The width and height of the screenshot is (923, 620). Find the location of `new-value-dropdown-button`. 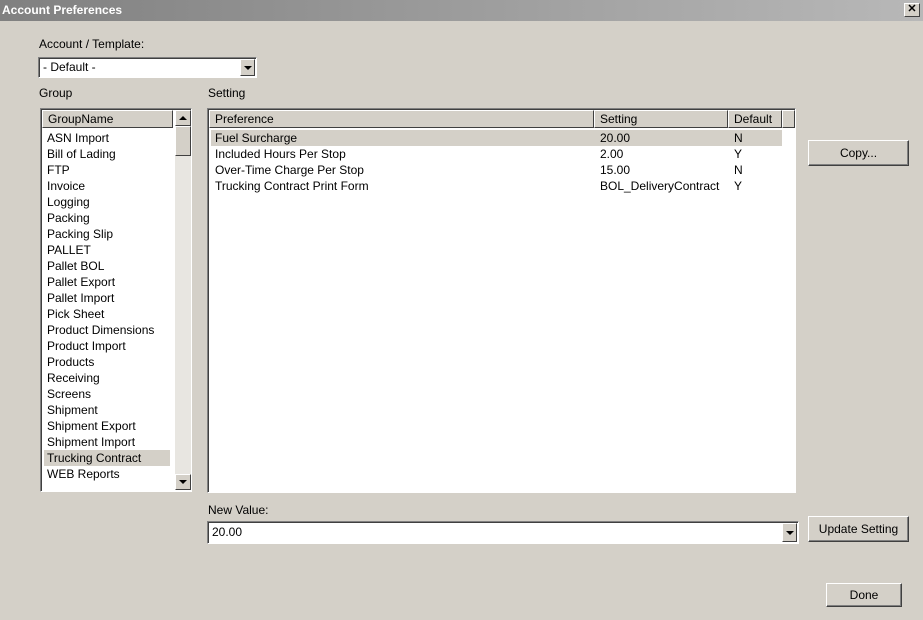

new-value-dropdown-button is located at coordinates (789, 532).